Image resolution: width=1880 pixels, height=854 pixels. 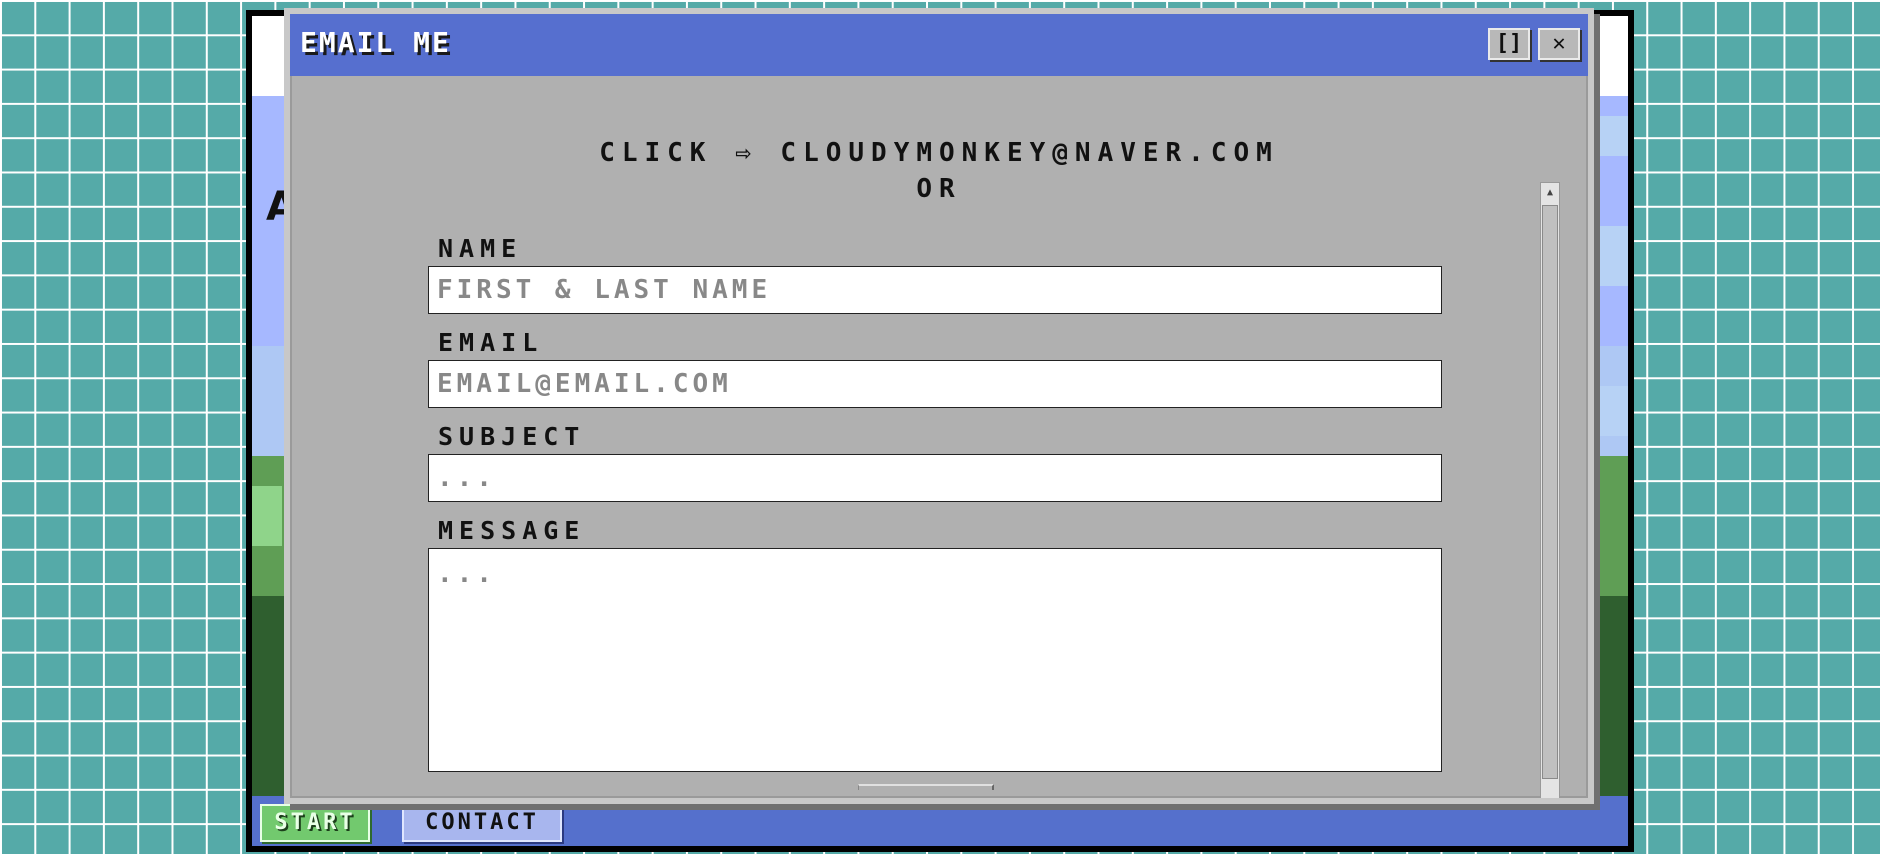 What do you see at coordinates (512, 530) in the screenshot?
I see `message-label: MESSAGE` at bounding box center [512, 530].